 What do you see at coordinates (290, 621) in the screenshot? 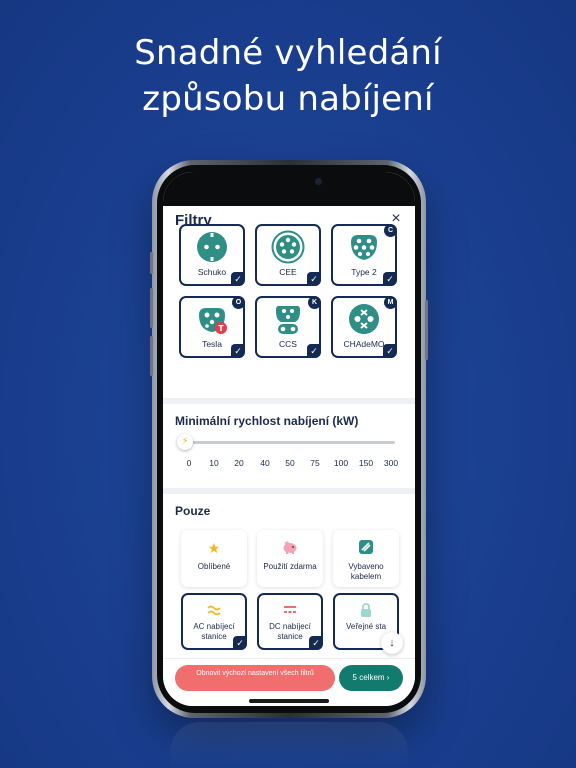
I see `option-dc-stations: DC nabíjecí stanice ✓` at bounding box center [290, 621].